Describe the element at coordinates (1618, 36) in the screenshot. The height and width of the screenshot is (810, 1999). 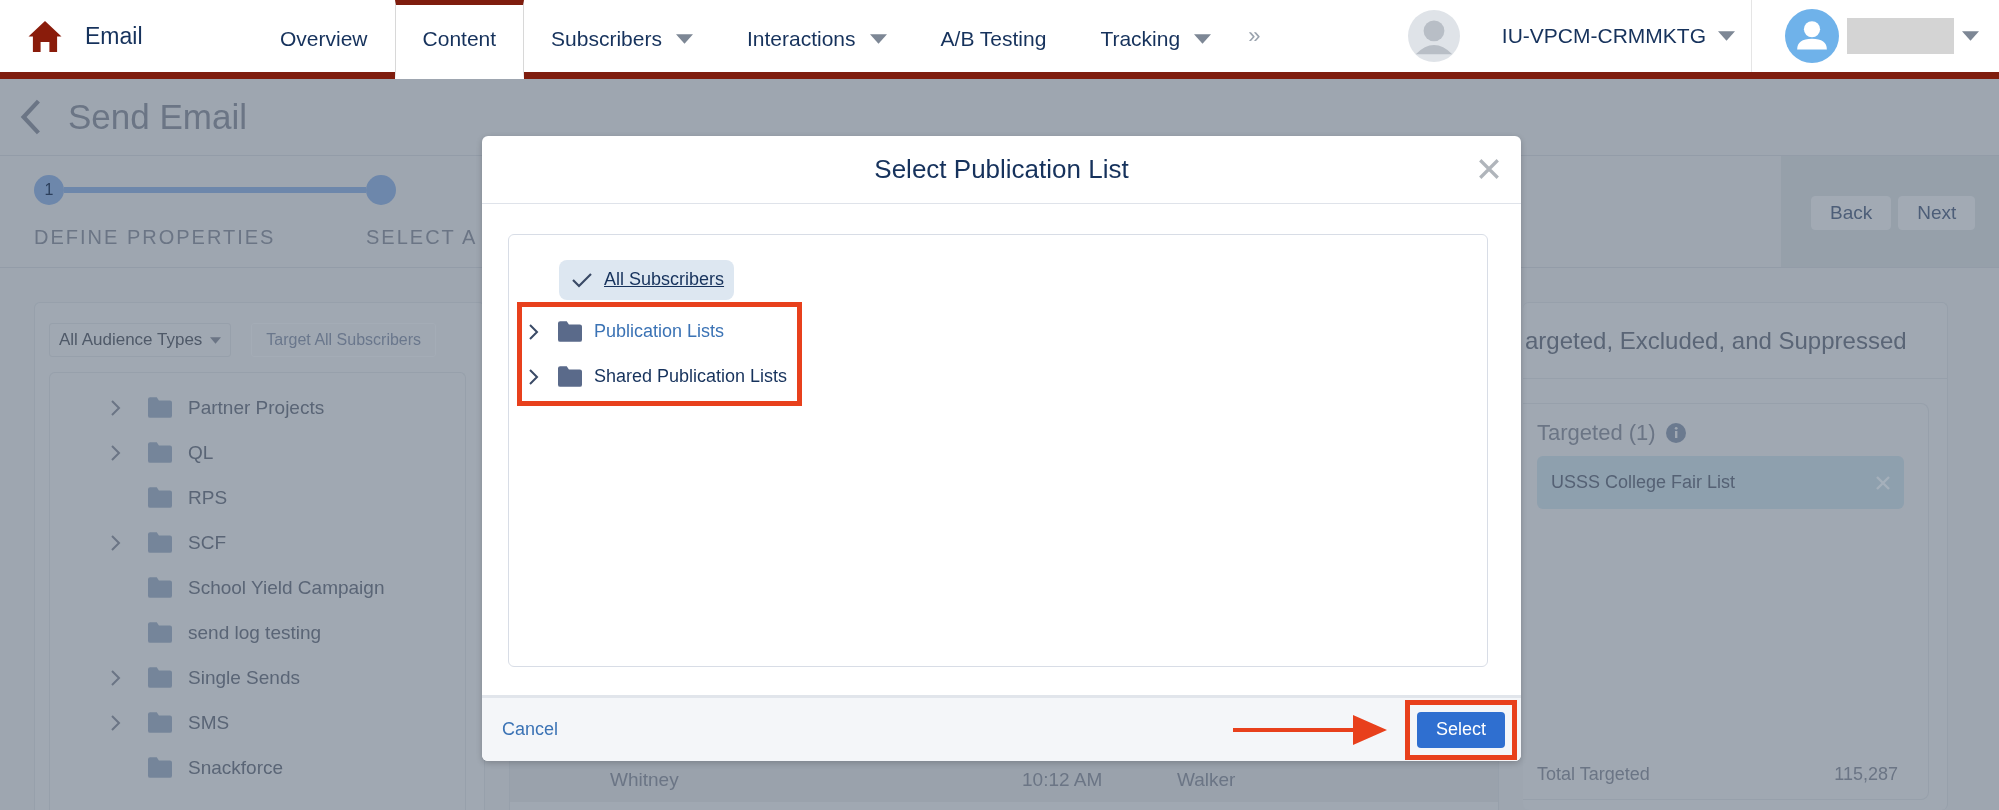
I see `account-menu: IU-VPCM-CRMMKTG` at that location.